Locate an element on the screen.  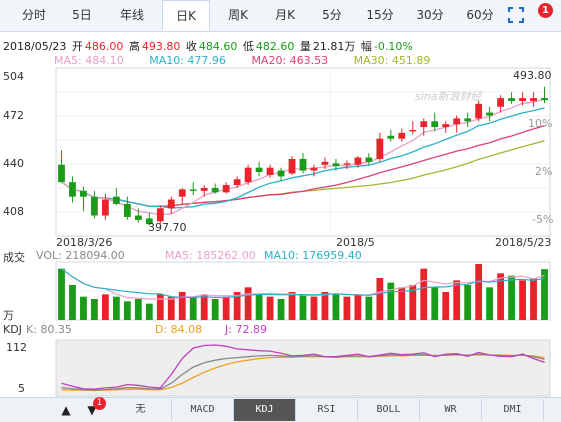
volume-vol: VOL: 218094.00 is located at coordinates (80, 255).